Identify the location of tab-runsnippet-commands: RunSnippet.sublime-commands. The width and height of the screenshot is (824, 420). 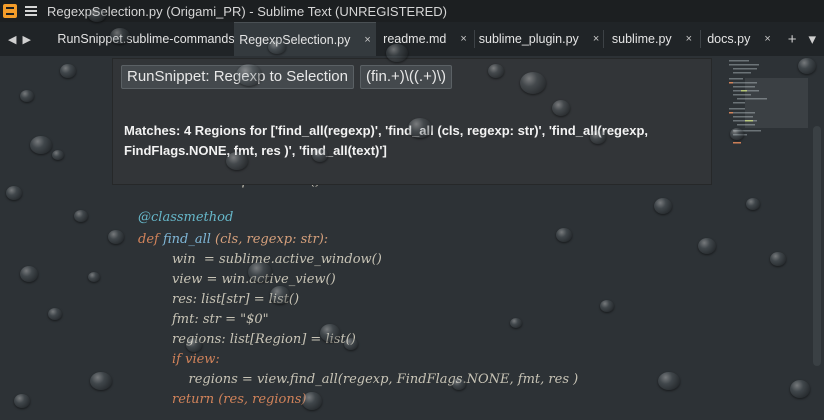
(146, 39).